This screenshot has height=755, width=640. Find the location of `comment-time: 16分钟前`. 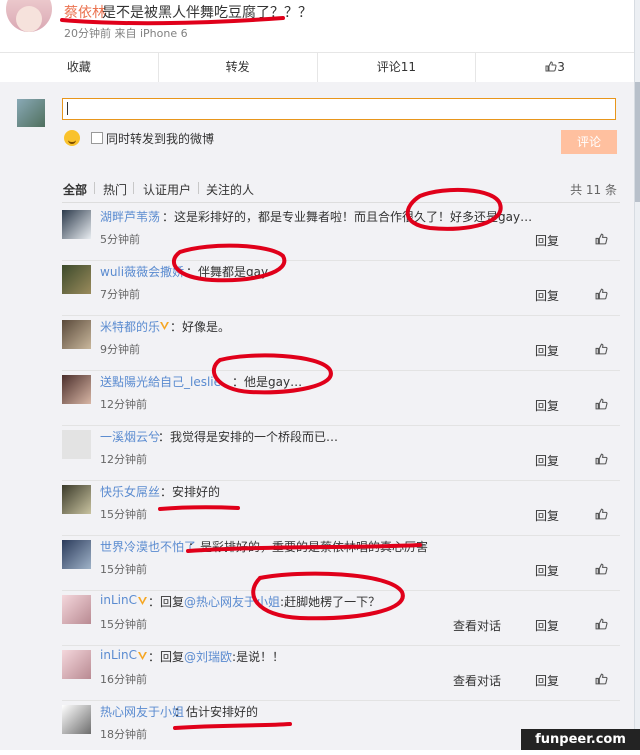

comment-time: 16分钟前 is located at coordinates (123, 679).